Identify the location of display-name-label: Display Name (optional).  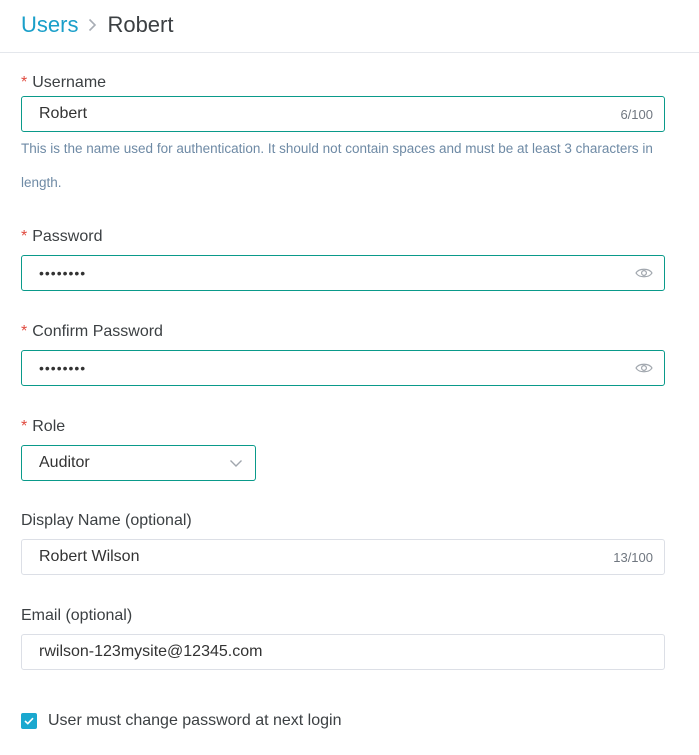
(106, 520).